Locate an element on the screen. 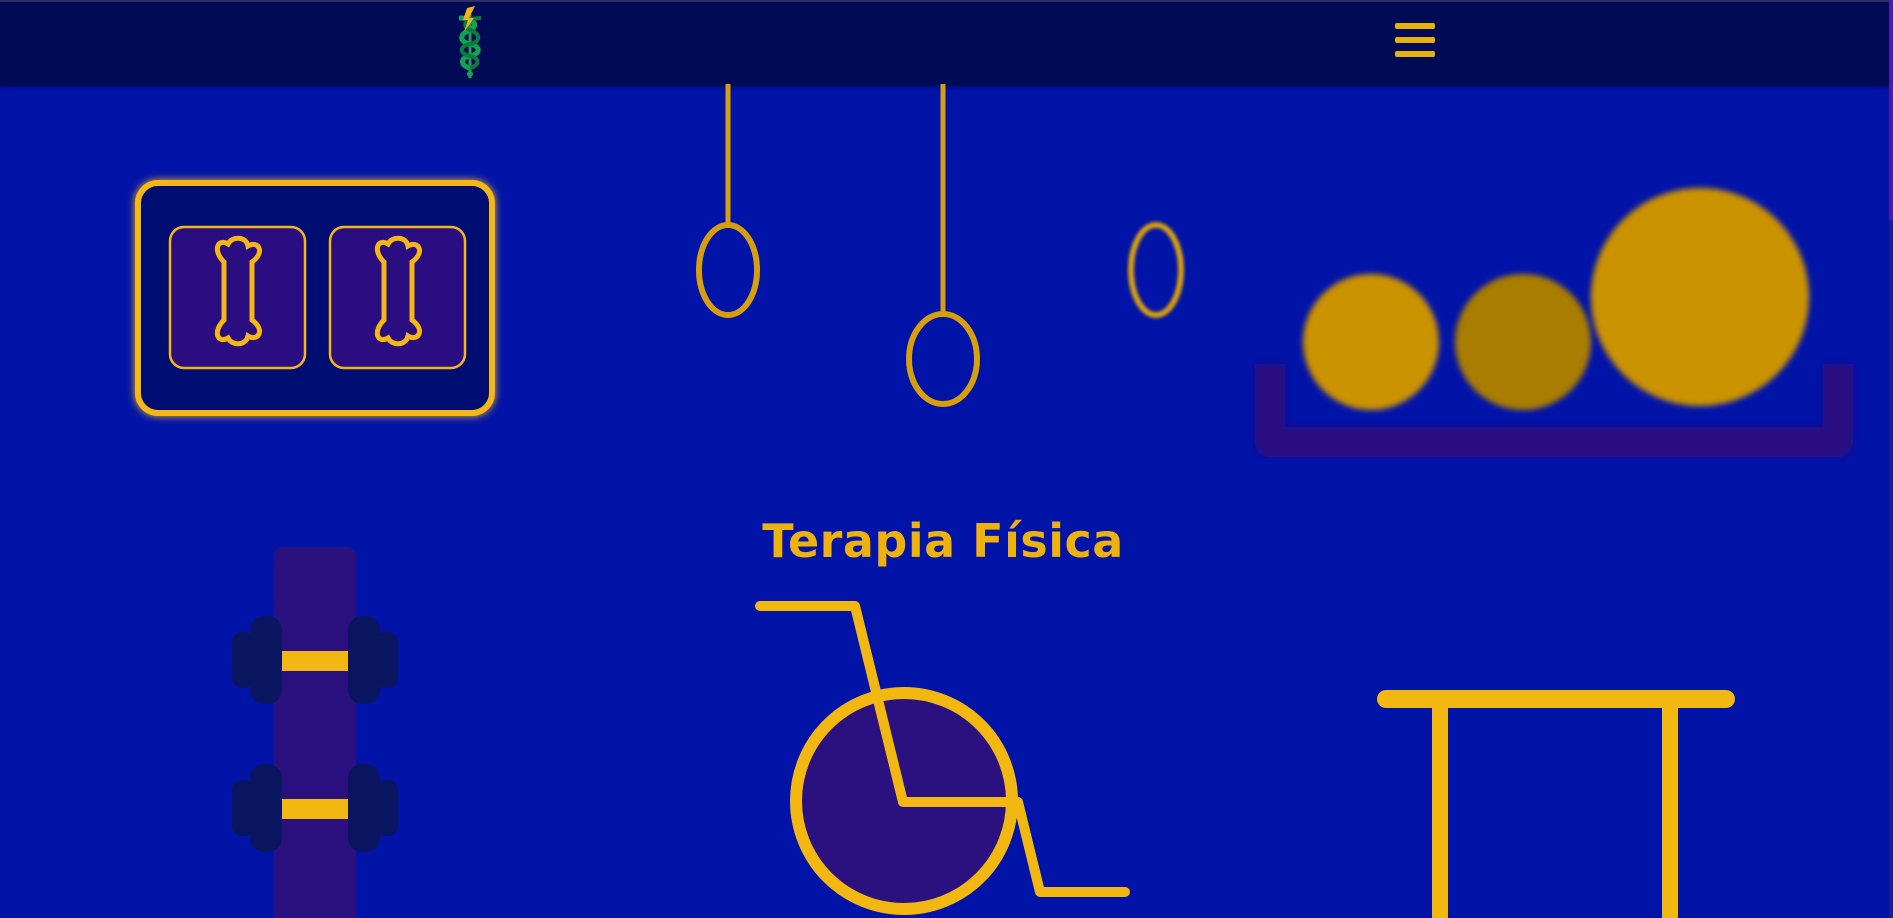 This screenshot has width=1893, height=918. gymnastic-rings-icon is located at coordinates (940, 245).